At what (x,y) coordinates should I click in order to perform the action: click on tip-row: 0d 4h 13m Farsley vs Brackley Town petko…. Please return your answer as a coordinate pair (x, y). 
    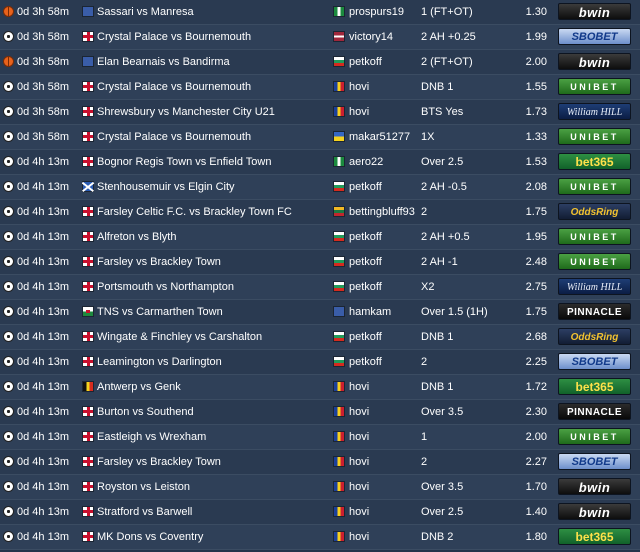
    Looking at the image, I should click on (320, 262).